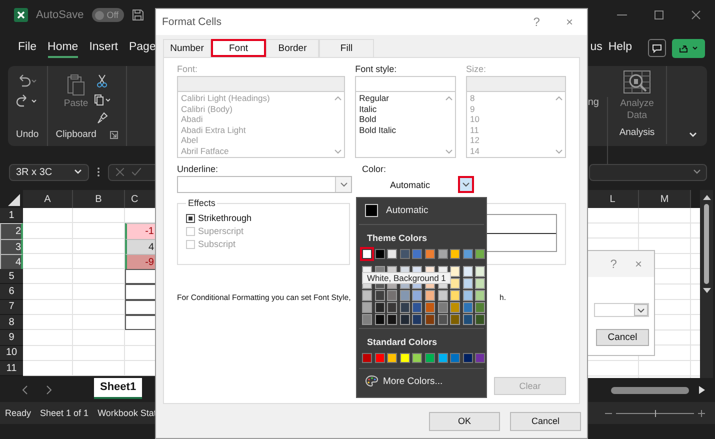 The width and height of the screenshot is (715, 439). Describe the element at coordinates (477, 69) in the screenshot. I see `field-label: Size:` at that location.